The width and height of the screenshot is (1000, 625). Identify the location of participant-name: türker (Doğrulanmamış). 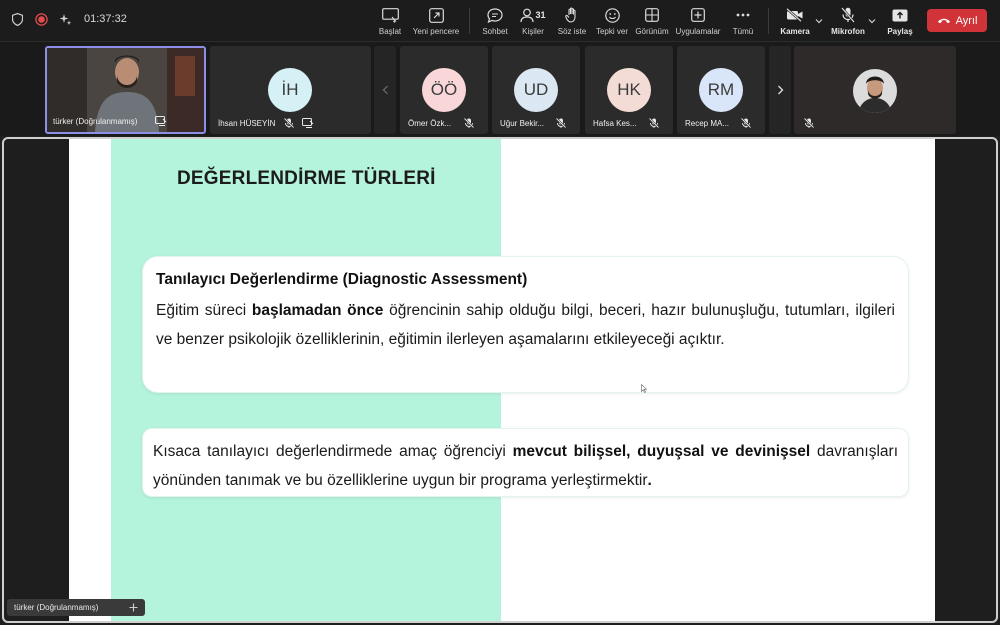
(95, 121).